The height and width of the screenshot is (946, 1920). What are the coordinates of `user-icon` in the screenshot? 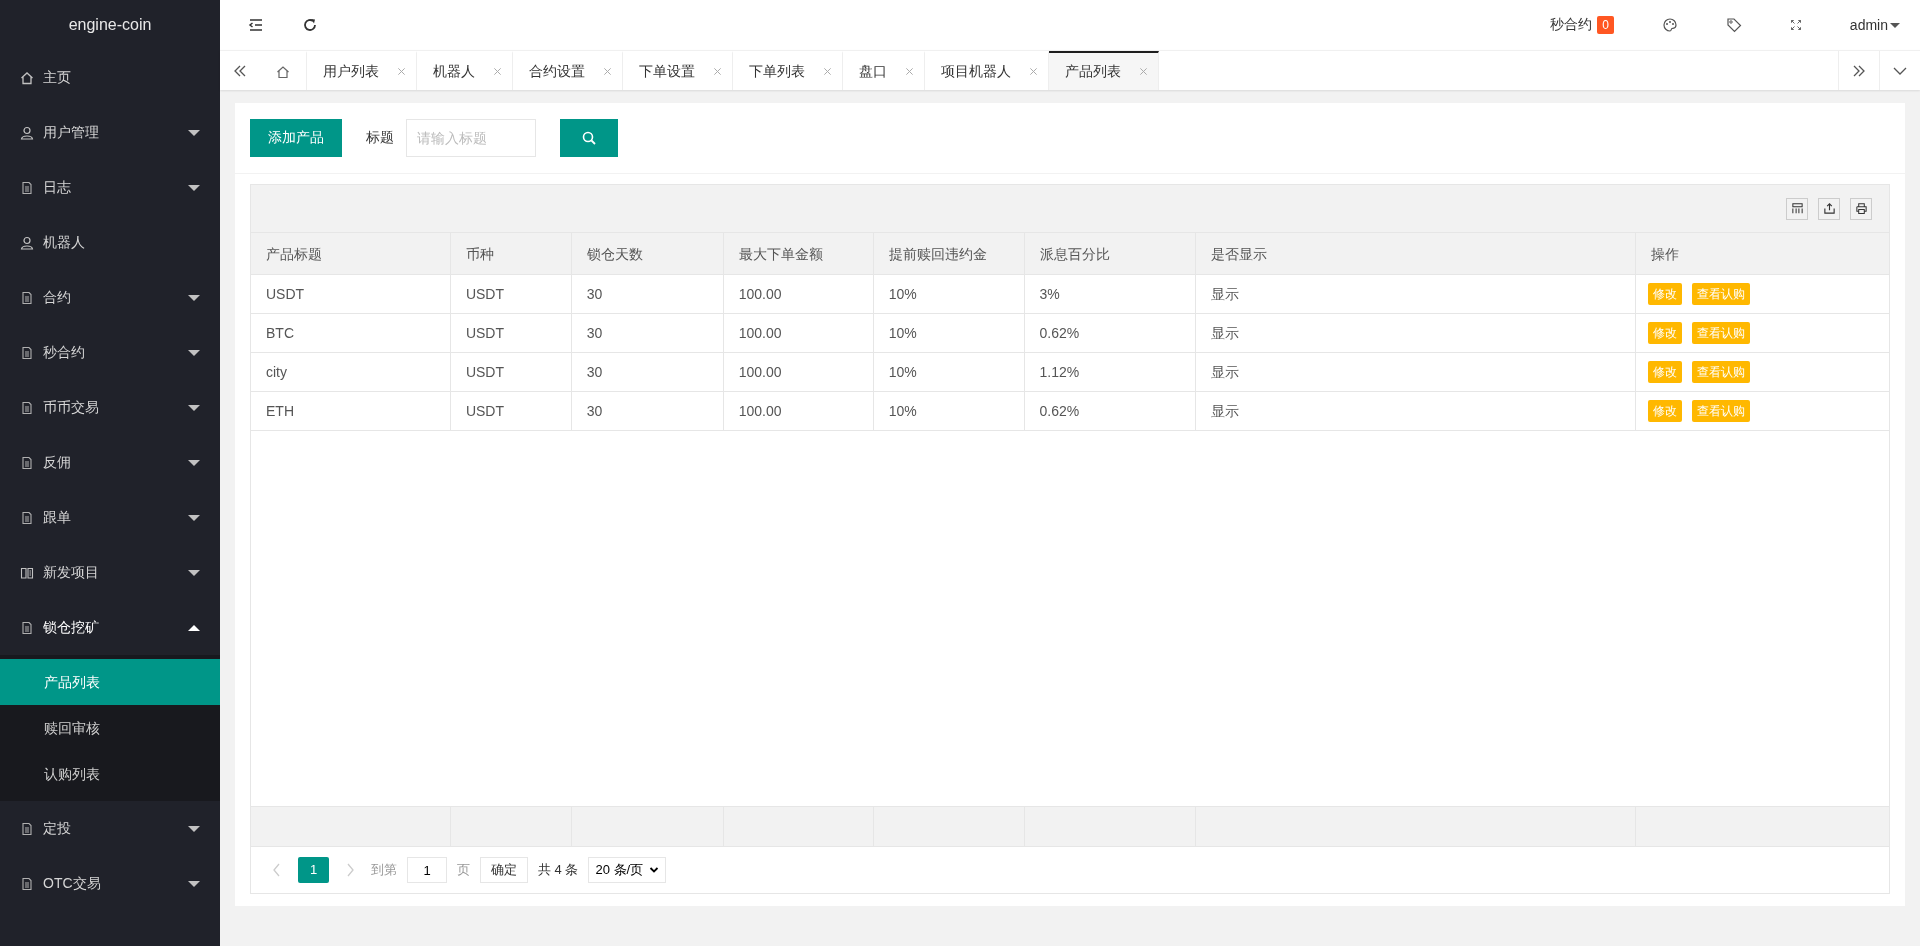 It's located at (27, 242).